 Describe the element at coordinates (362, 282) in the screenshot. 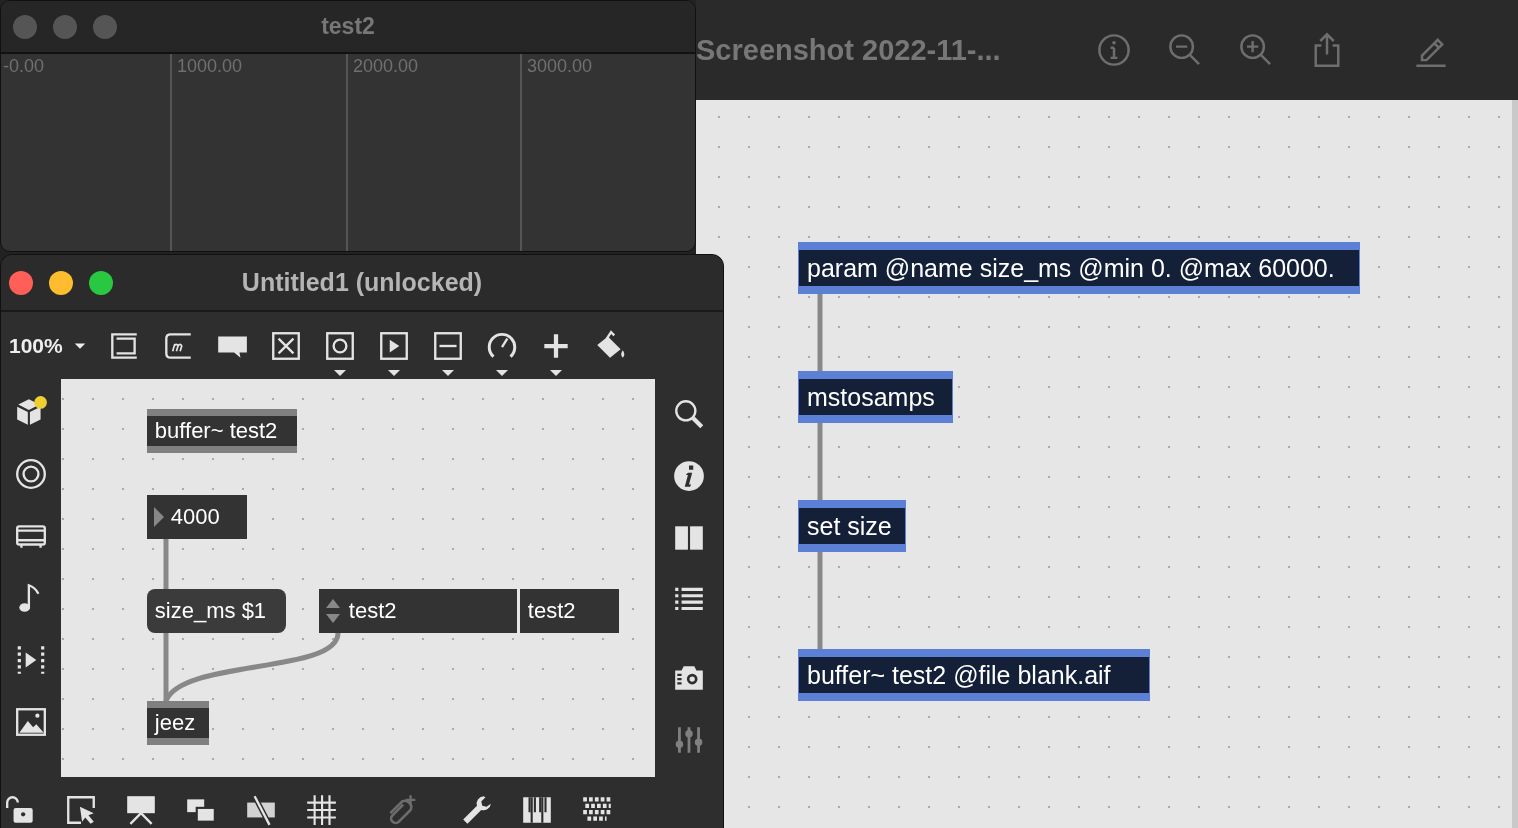

I see `window-title: Untitled1 (unlocked)` at that location.